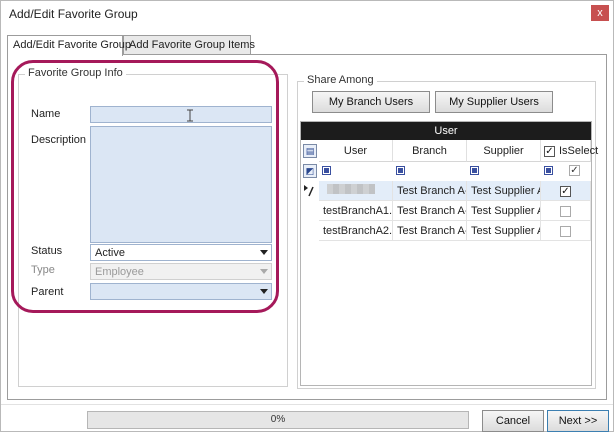  What do you see at coordinates (565, 231) in the screenshot?
I see `row-3-isselect-checkbox` at bounding box center [565, 231].